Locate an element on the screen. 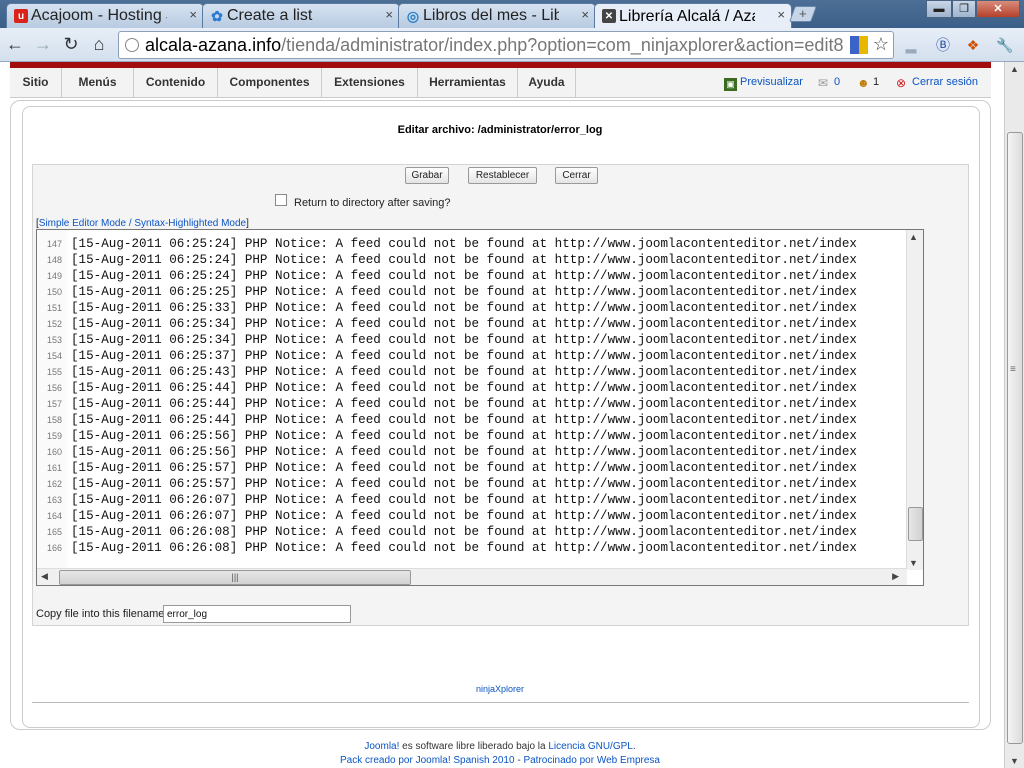  messages-status: ✉ 0 is located at coordinates (829, 83).